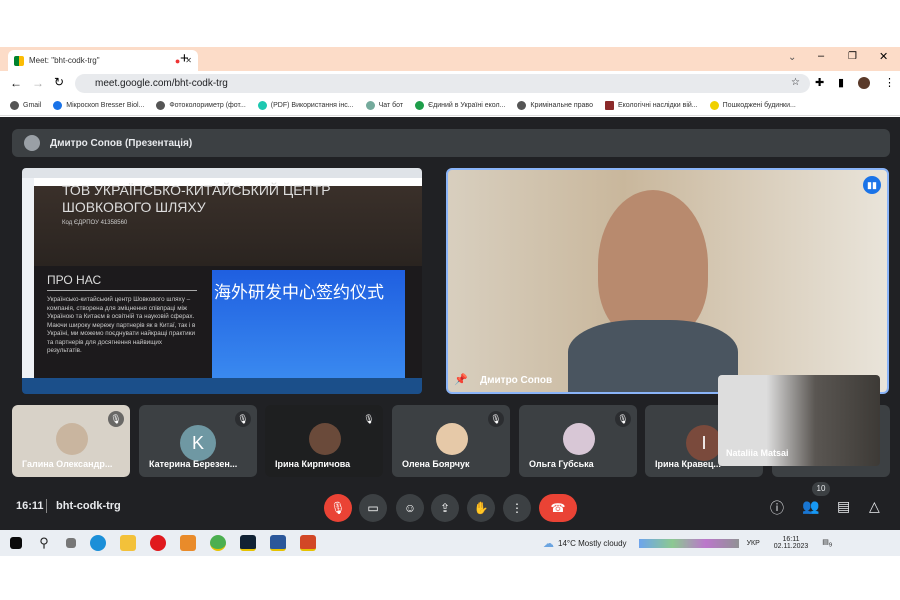 This screenshot has width=900, height=600. Describe the element at coordinates (103, 60) in the screenshot. I see `tab-meet: Meet: "bht-codk-trg" ● ✕` at that location.